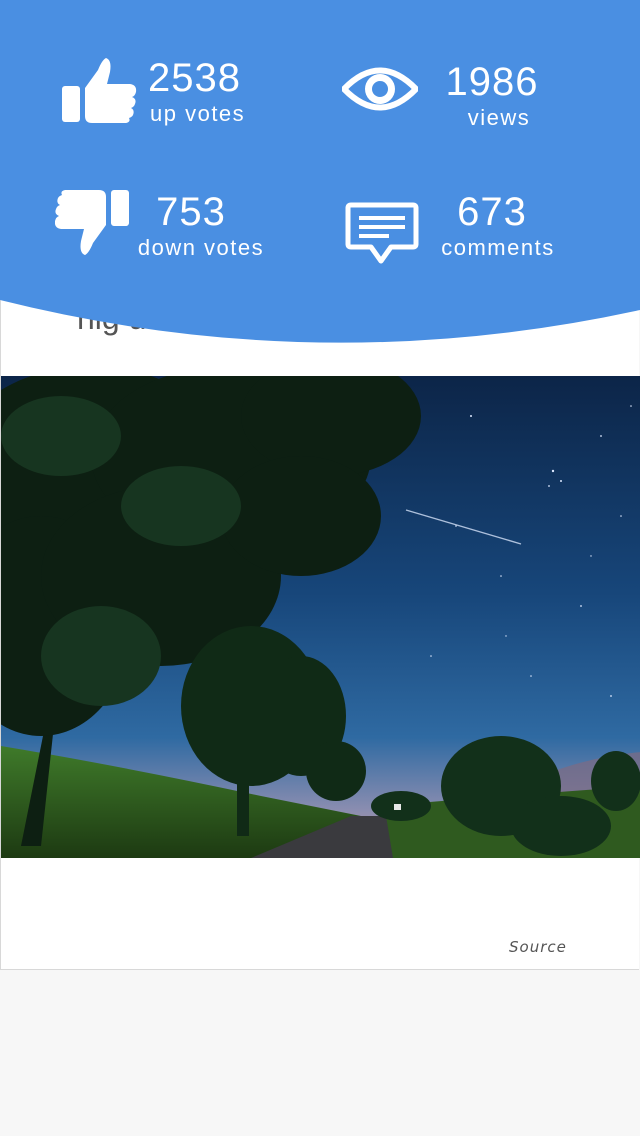  What do you see at coordinates (492, 82) in the screenshot?
I see `views-count: 1986` at bounding box center [492, 82].